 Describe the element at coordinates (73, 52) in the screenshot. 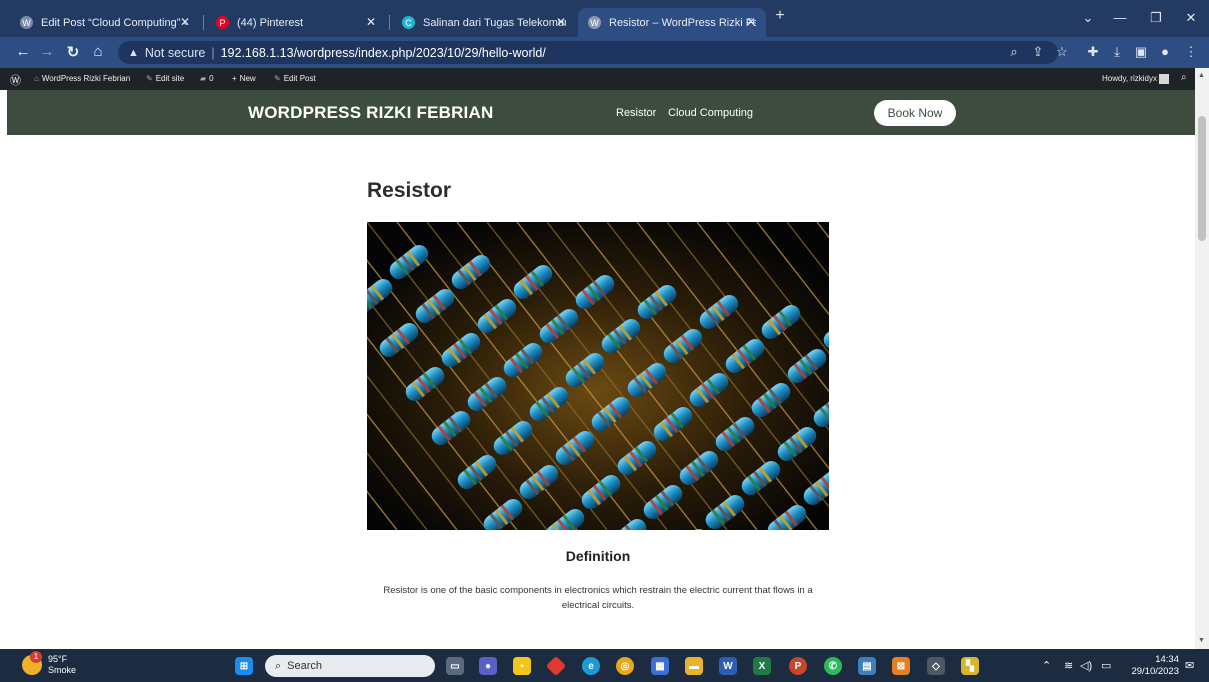

I see `reload-icon: ↻` at that location.